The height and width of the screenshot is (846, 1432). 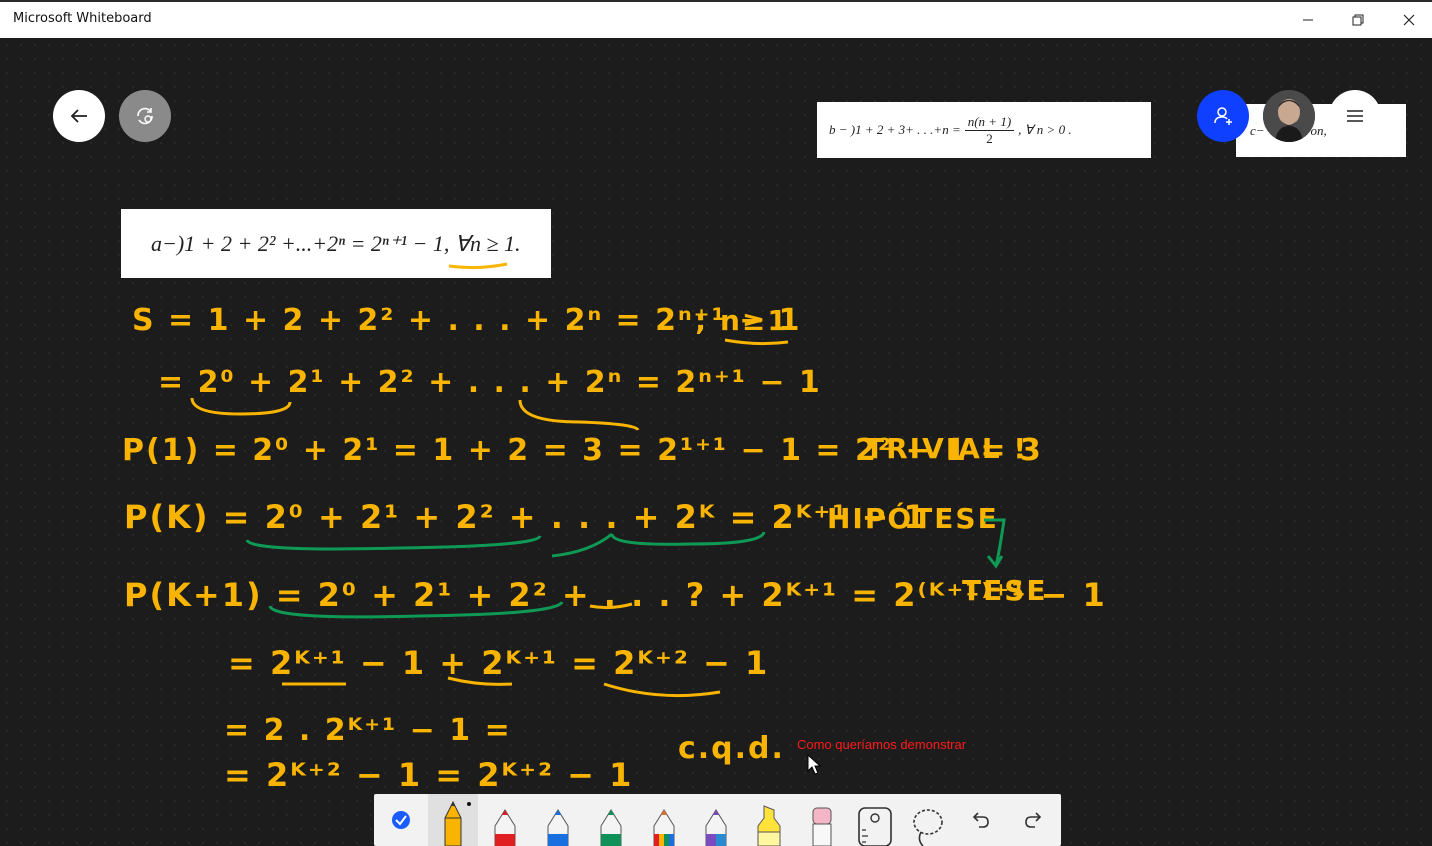 I want to click on pen-green-tool, so click(x=611, y=820).